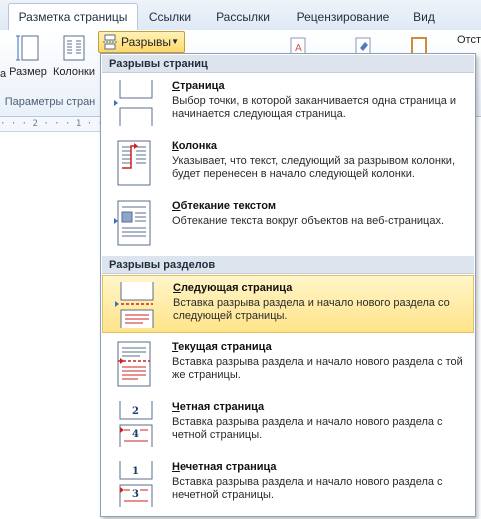 Image resolution: width=481 pixels, height=519 pixels. What do you see at coordinates (133, 103) in the screenshot?
I see `page-break-icon` at bounding box center [133, 103].